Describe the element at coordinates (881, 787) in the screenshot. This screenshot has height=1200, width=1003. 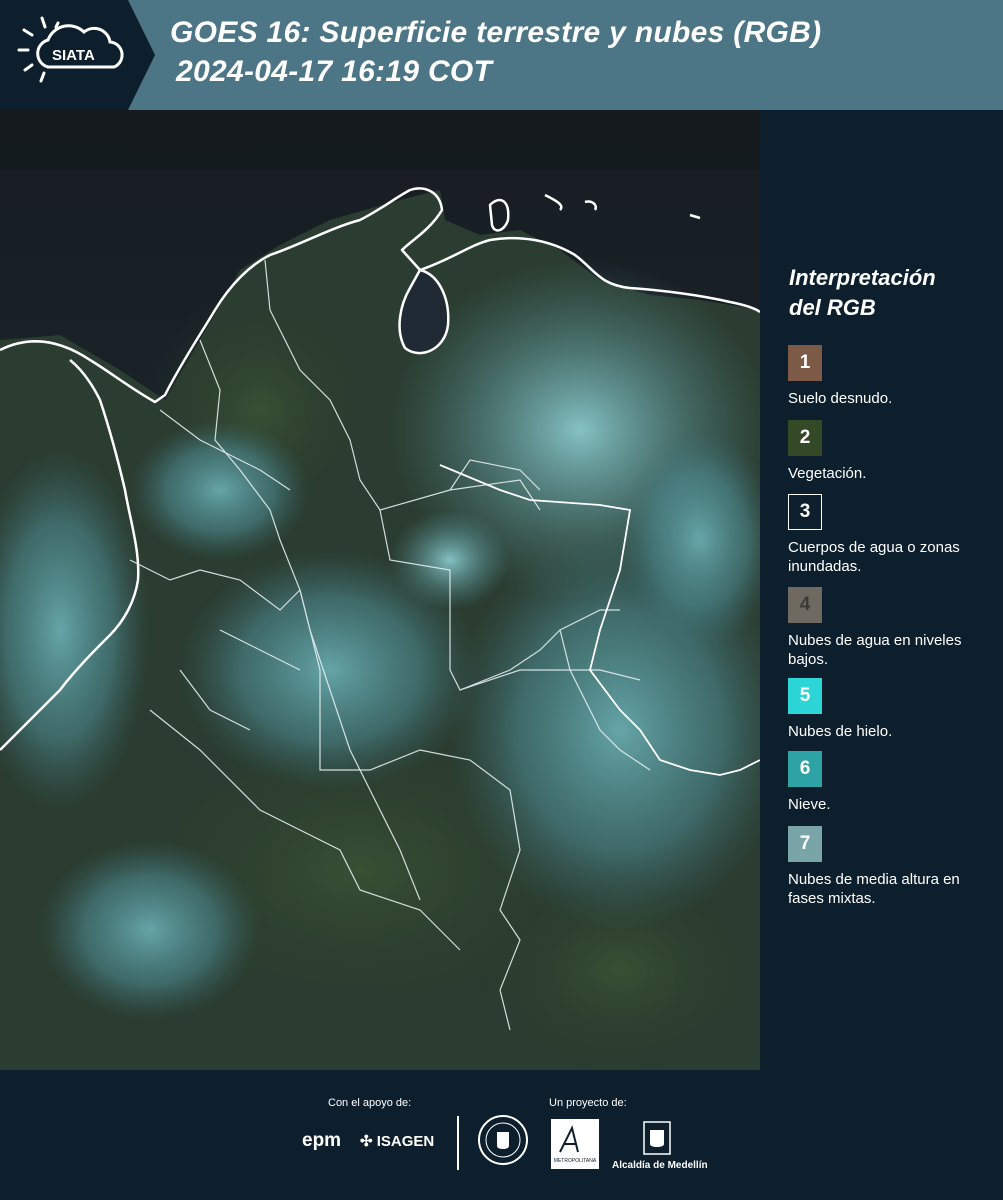
I see `legend-item-nieve: 6 Nieve.` at that location.